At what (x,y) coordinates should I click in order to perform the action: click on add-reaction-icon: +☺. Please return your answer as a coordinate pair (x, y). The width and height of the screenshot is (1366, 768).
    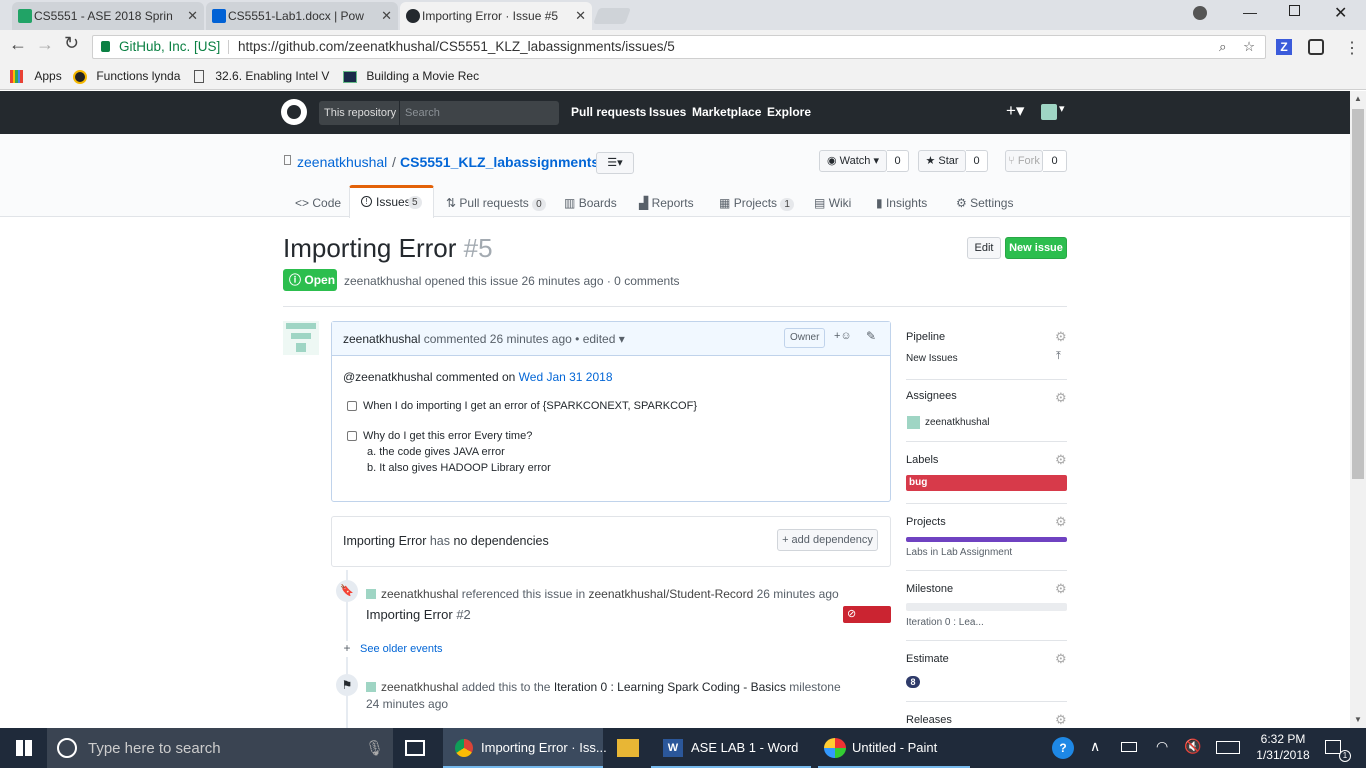
    Looking at the image, I should click on (843, 336).